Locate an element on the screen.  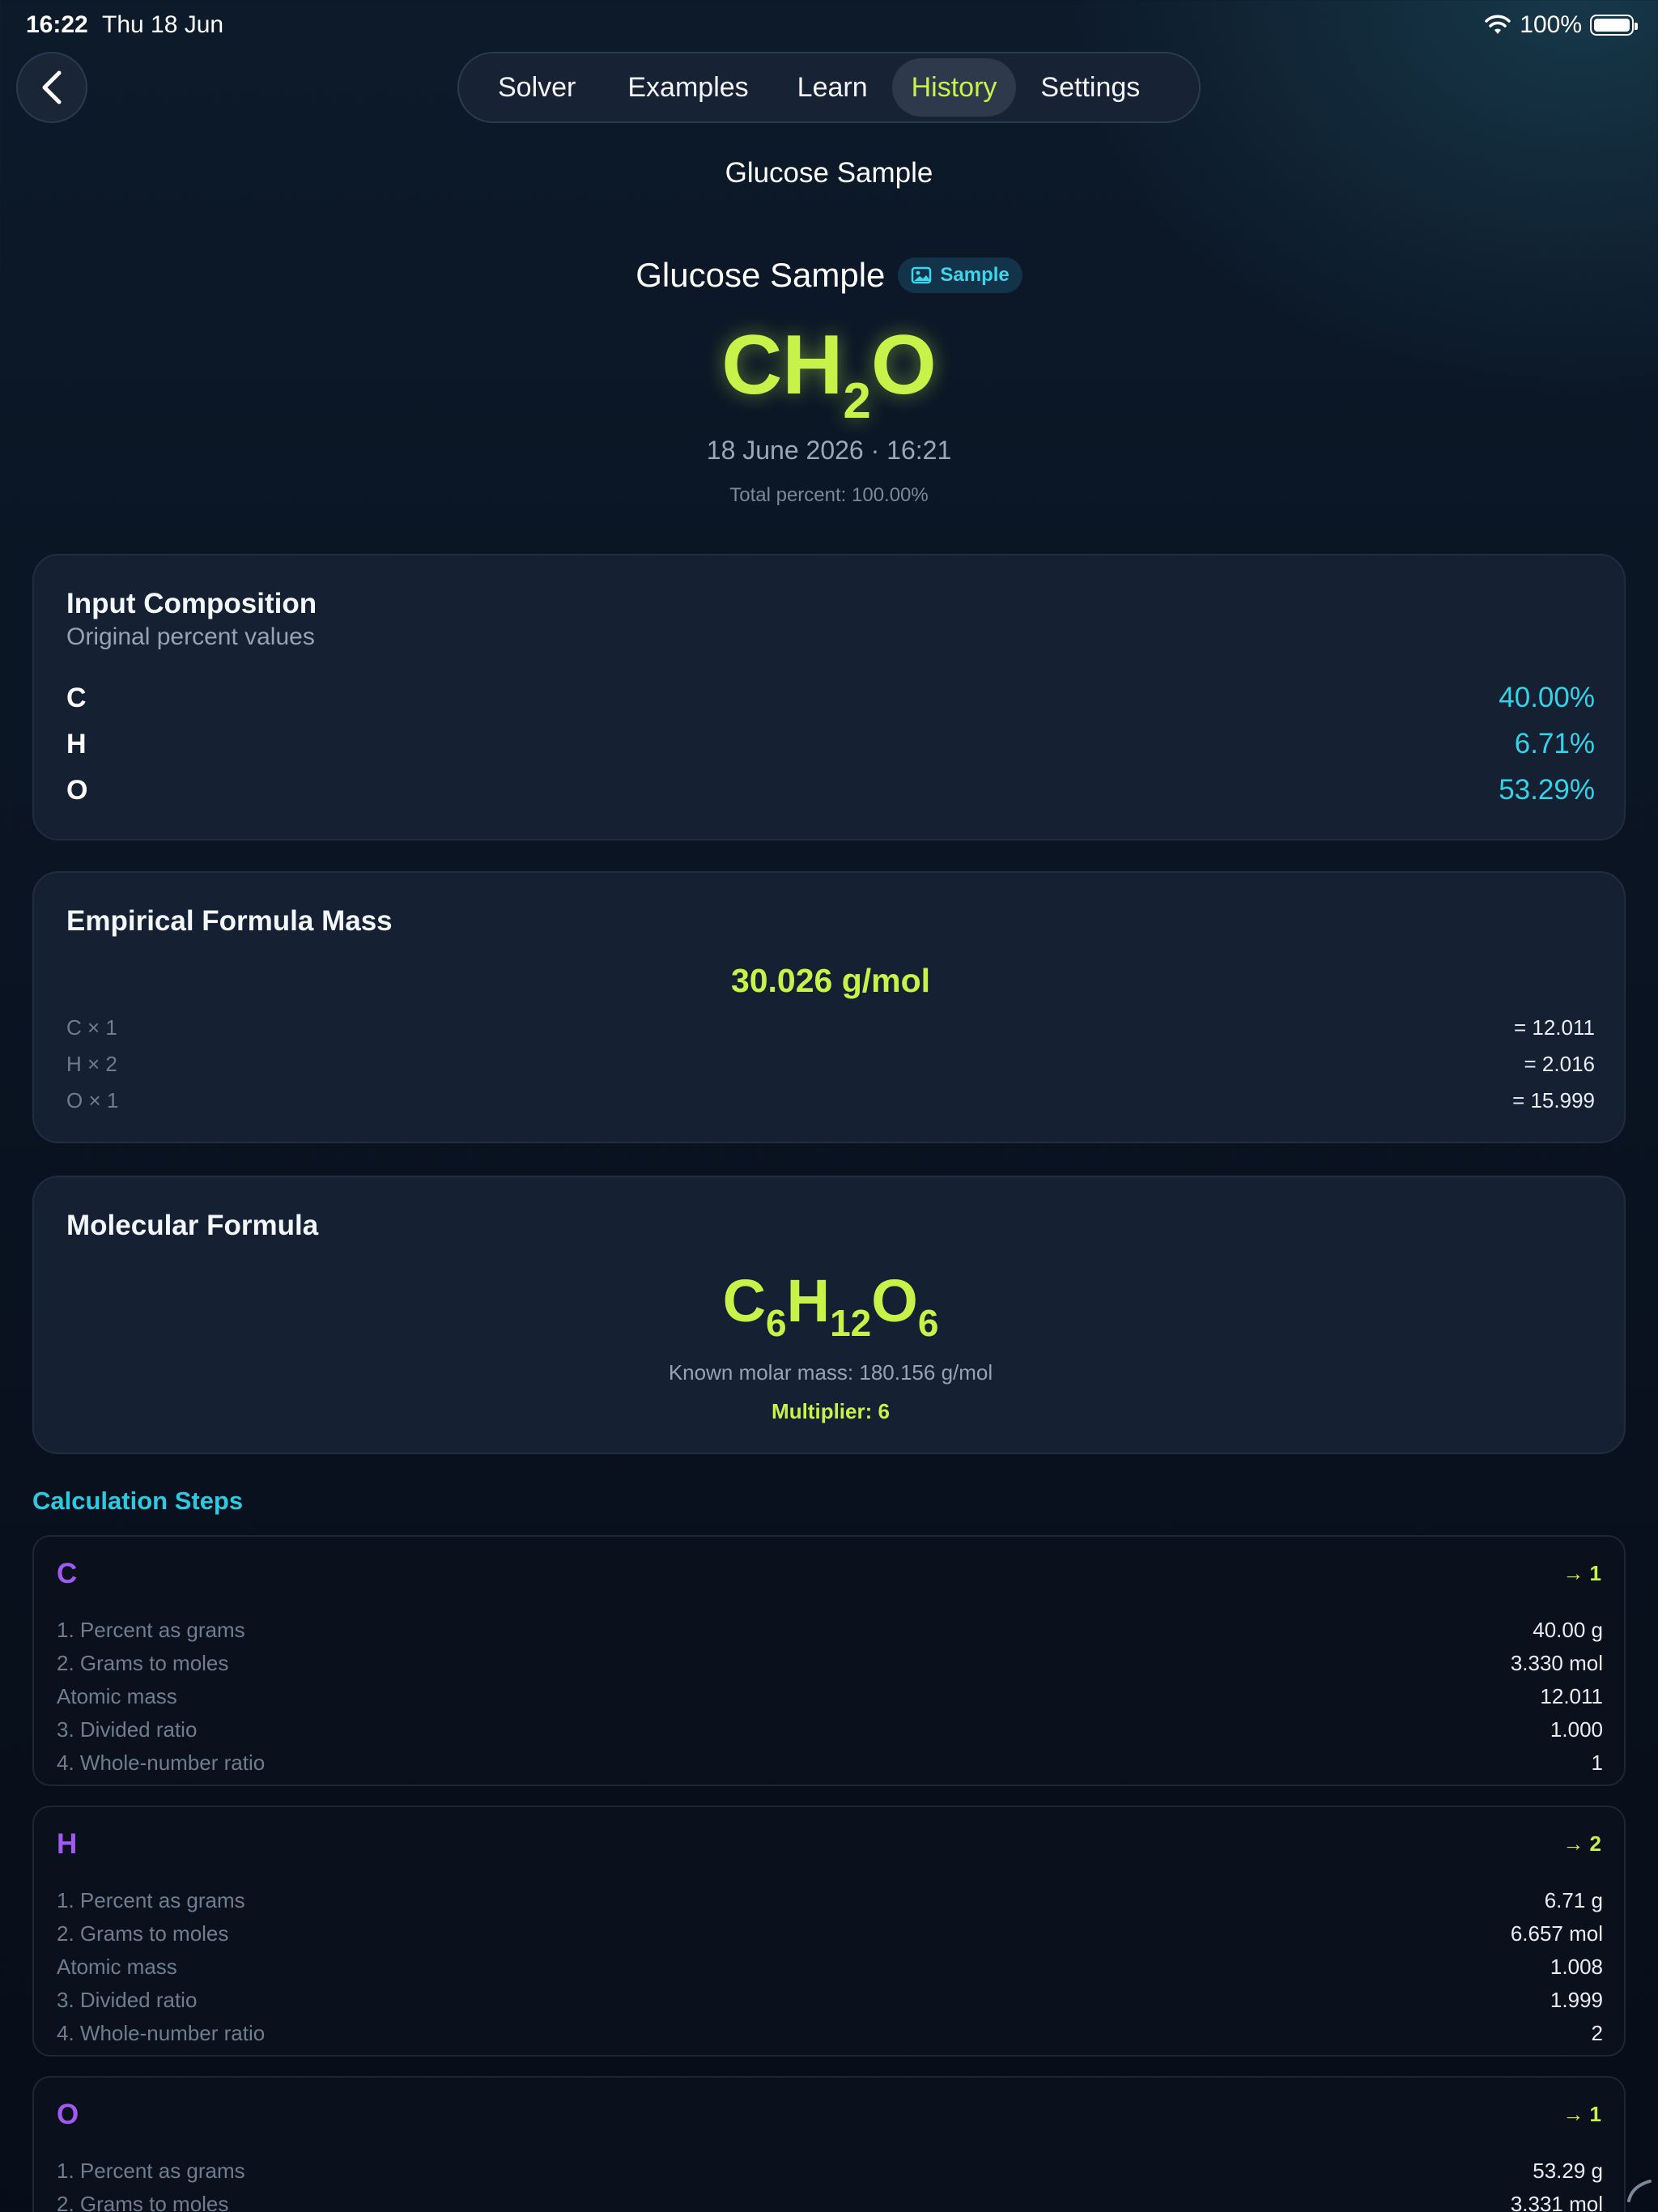
mass-row: H × 2 = 2.016 is located at coordinates (830, 1064).